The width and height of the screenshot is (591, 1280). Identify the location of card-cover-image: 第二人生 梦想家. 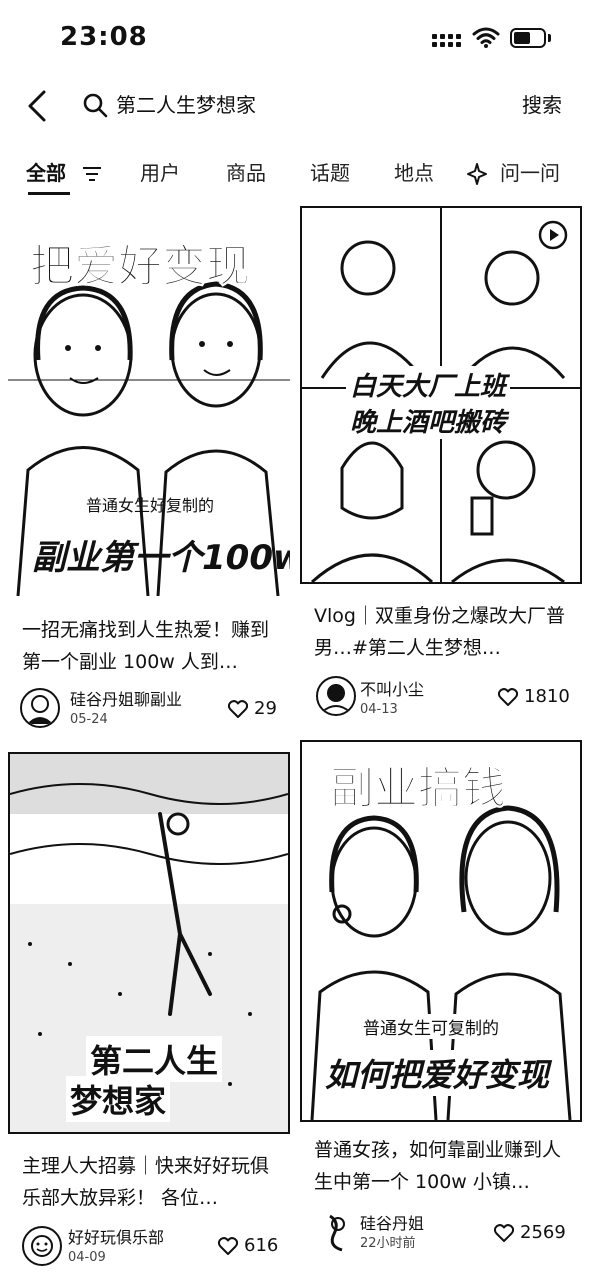
(149, 943).